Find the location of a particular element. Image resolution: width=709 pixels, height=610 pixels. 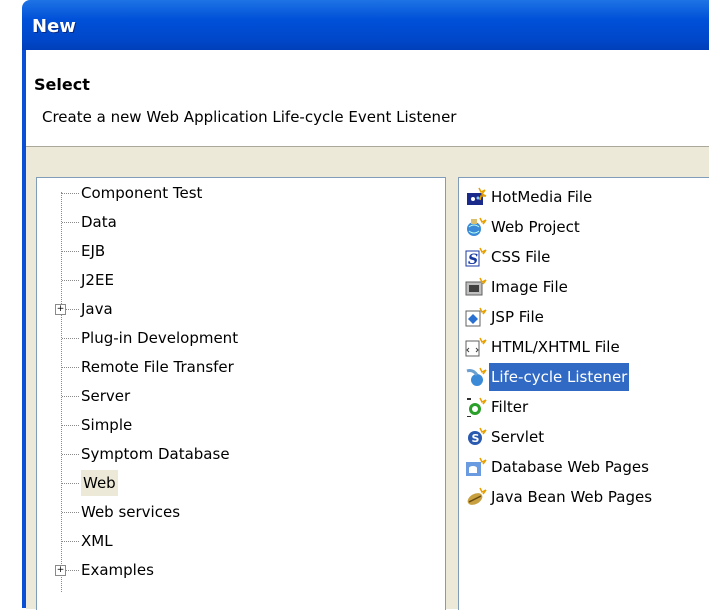

filter-icon is located at coordinates (477, 407).